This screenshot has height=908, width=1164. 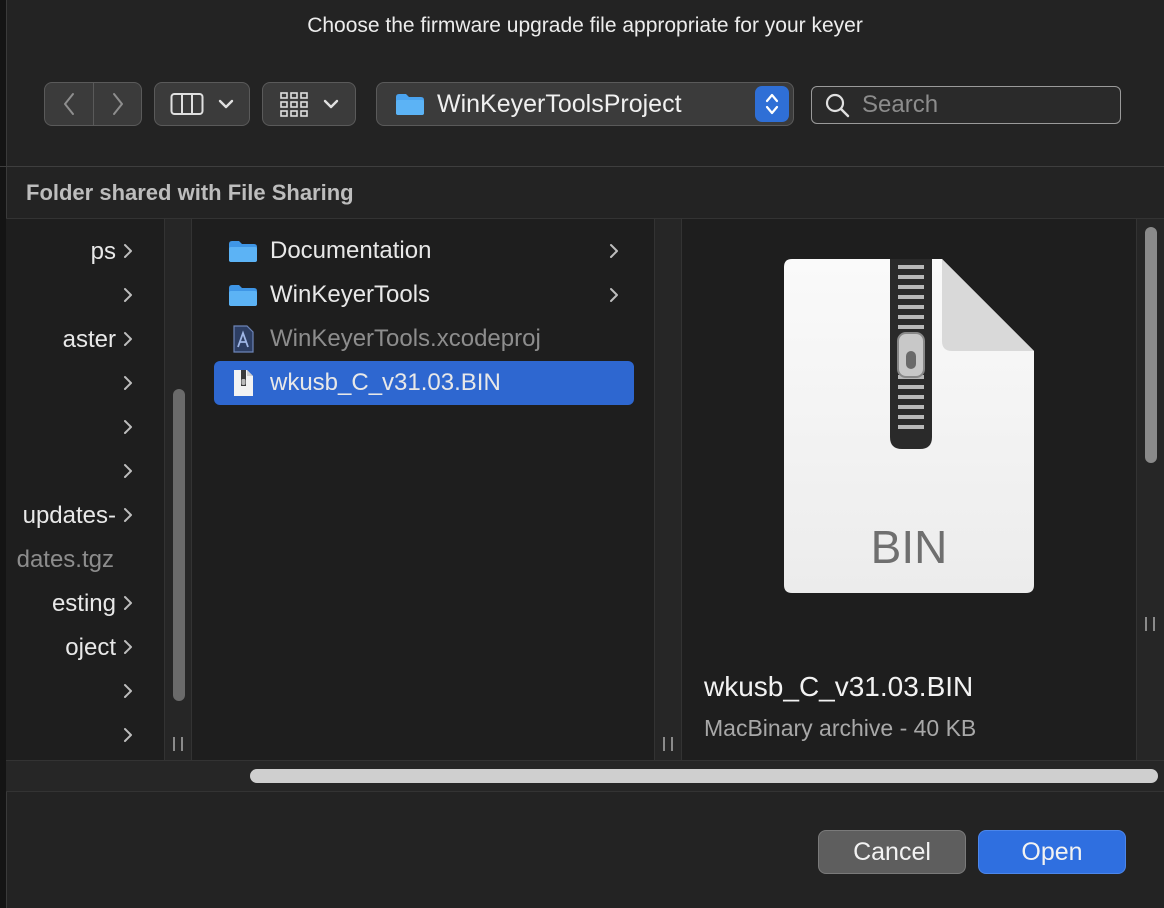 I want to click on column-1-item: dates.tgz, so click(x=85, y=559).